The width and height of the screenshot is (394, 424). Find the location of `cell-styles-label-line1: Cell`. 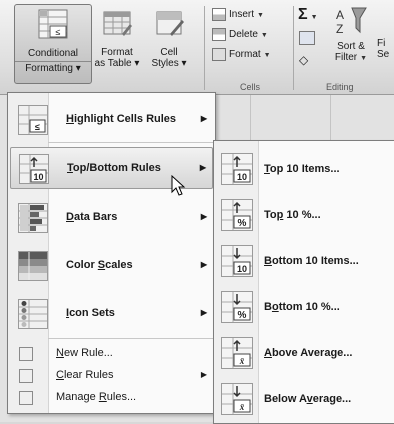

cell-styles-label-line1: Cell is located at coordinates (169, 52).